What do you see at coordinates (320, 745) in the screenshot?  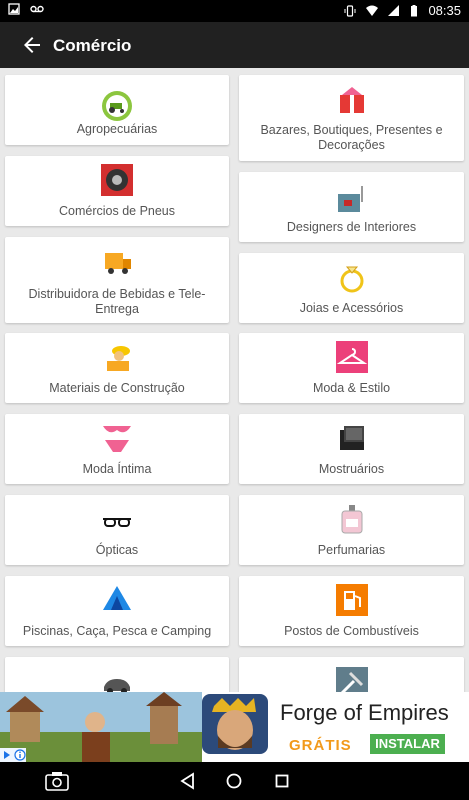 I see `ad-free-label: GRÁTIS` at bounding box center [320, 745].